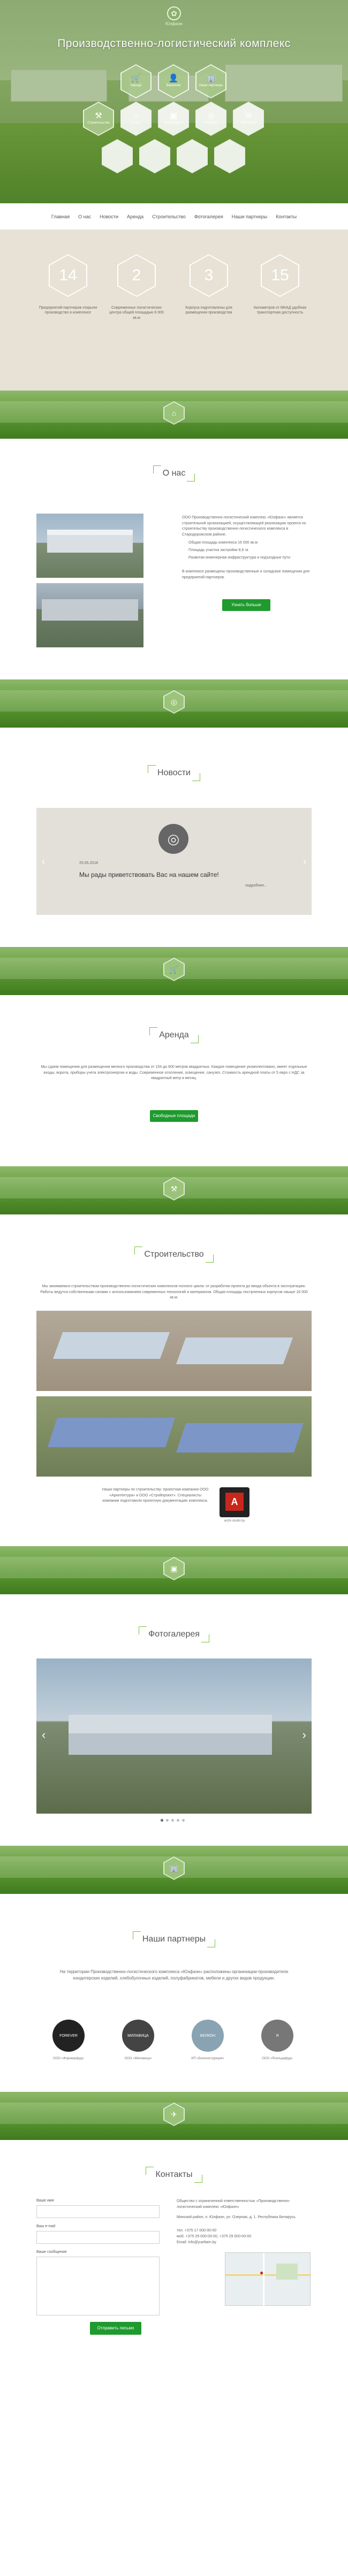  What do you see at coordinates (223, 543) in the screenshot?
I see `about-bullet: Общая площадь комплекса 16 000 кв.м` at bounding box center [223, 543].